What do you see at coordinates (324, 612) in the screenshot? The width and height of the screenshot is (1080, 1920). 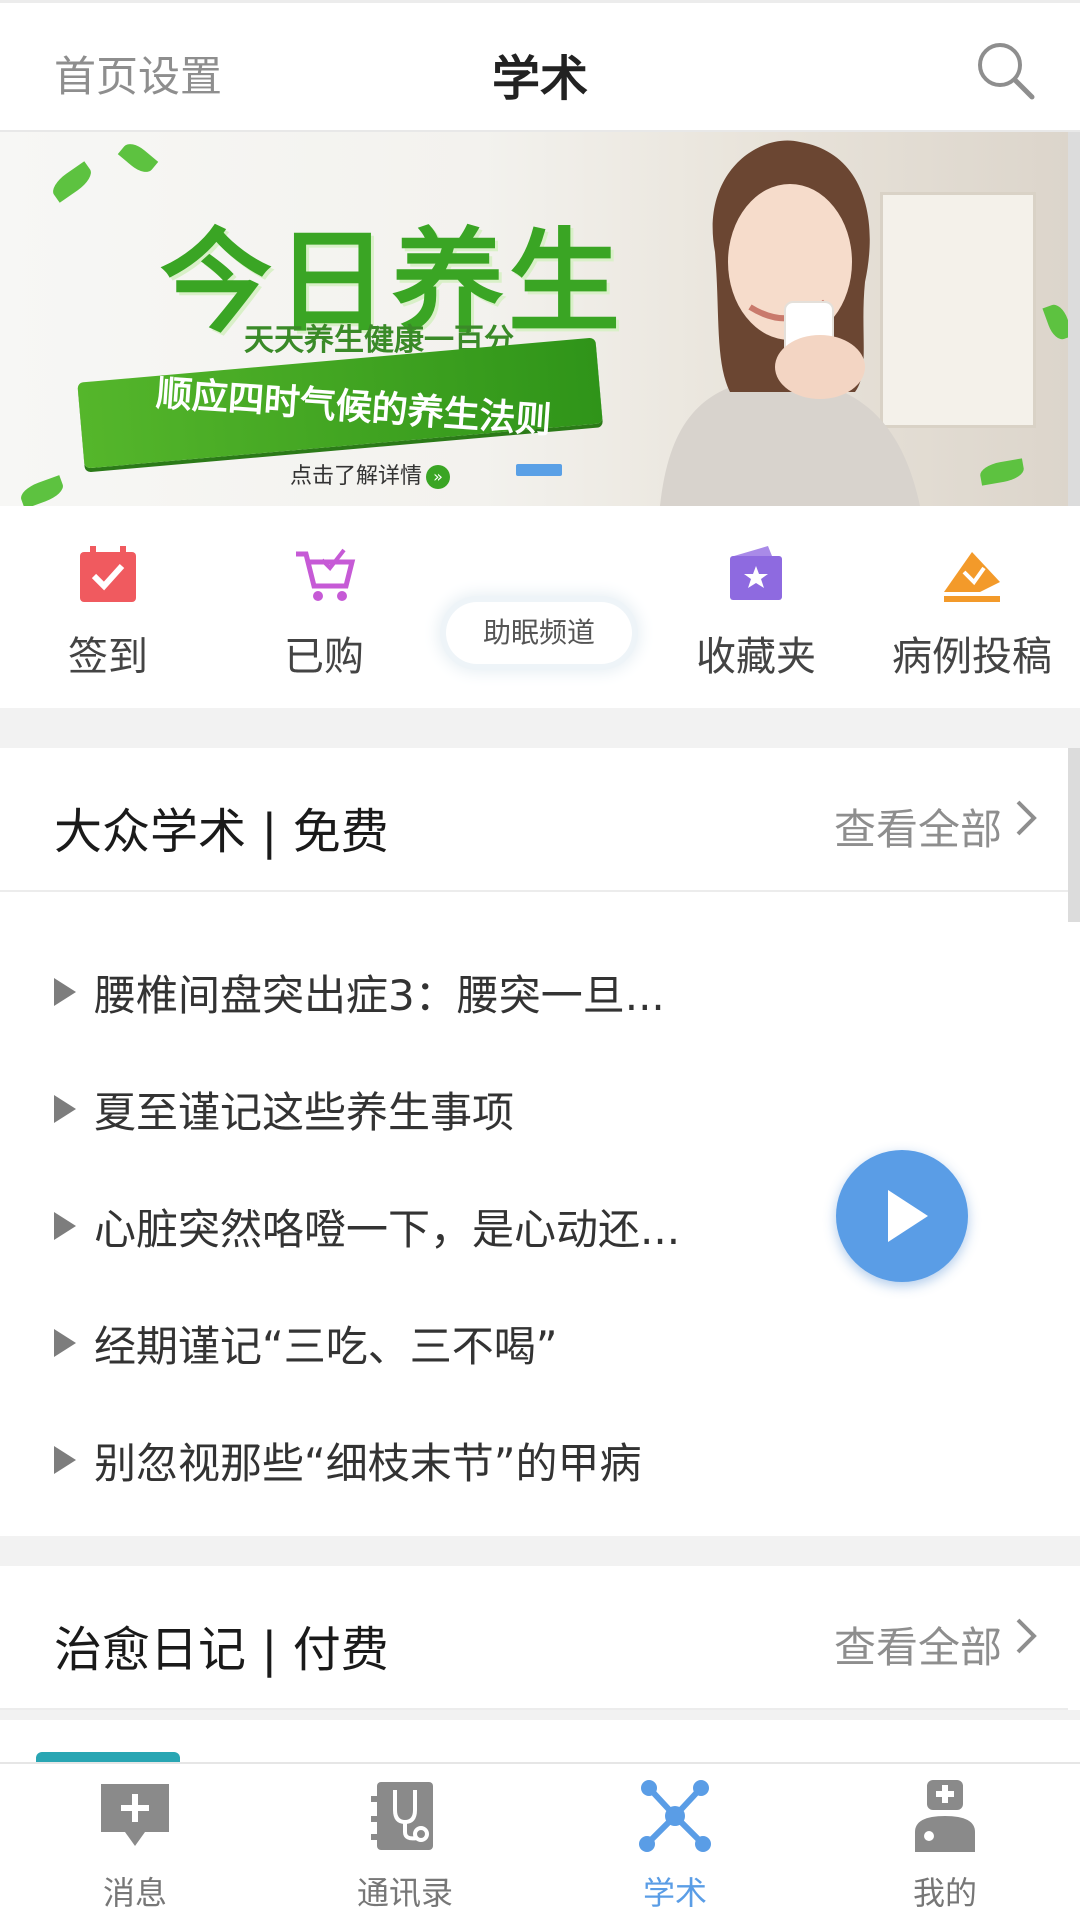 I see `quick-action-purchased: 已购` at bounding box center [324, 612].